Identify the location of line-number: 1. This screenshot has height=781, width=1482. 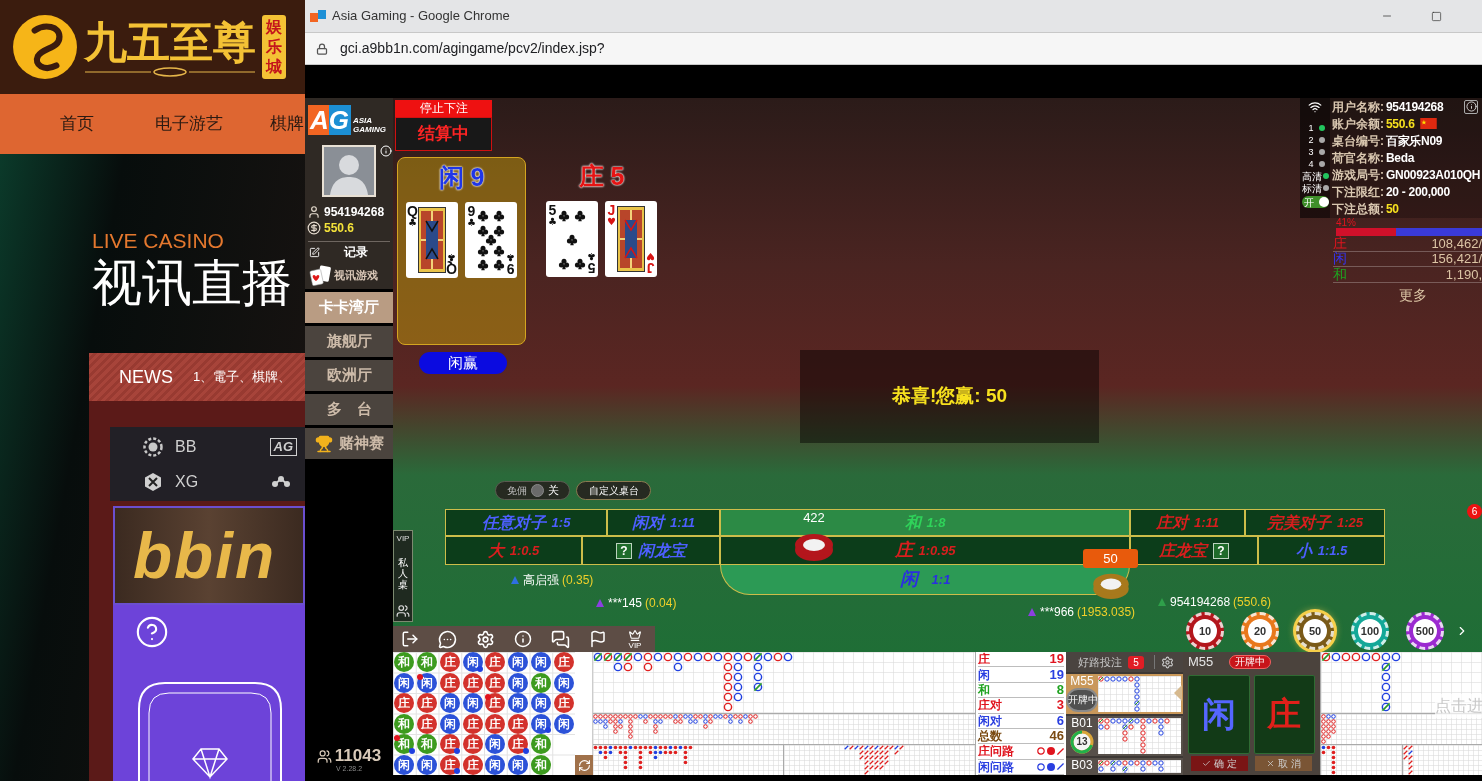
(1307, 128).